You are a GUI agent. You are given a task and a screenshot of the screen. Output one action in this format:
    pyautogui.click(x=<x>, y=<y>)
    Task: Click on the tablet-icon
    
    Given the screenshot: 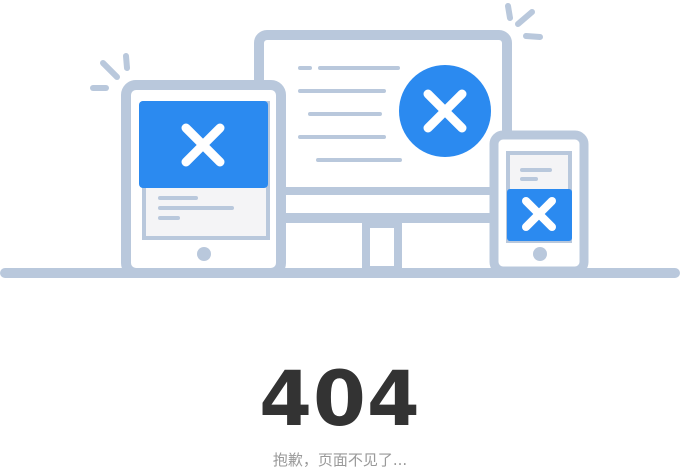 What is the action you would take?
    pyautogui.click(x=203, y=179)
    